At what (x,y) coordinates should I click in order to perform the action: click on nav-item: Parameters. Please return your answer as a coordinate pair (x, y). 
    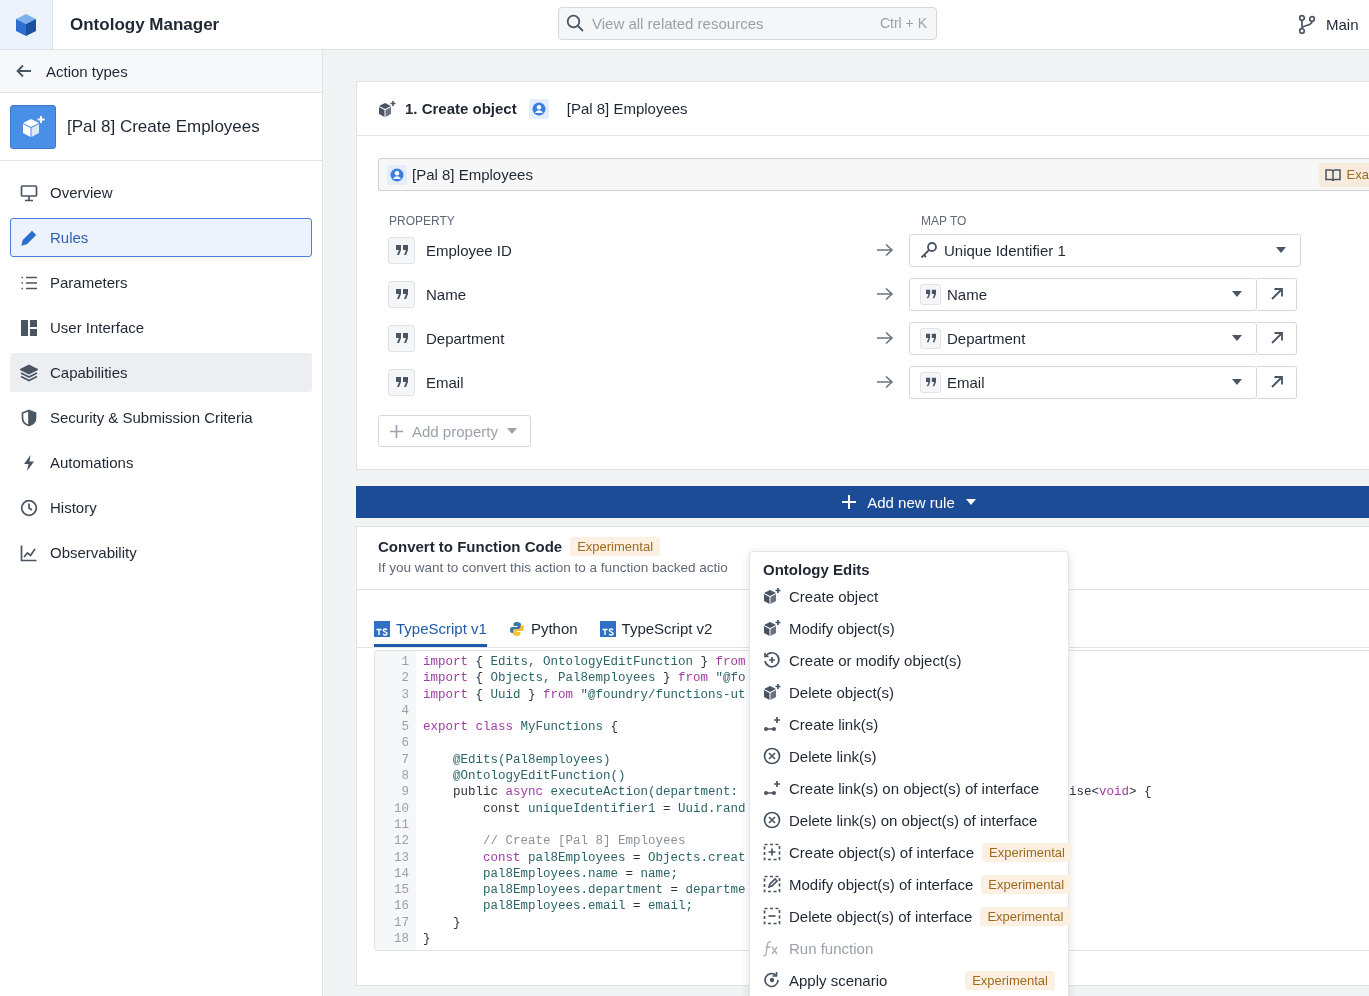
    Looking at the image, I should click on (161, 282).